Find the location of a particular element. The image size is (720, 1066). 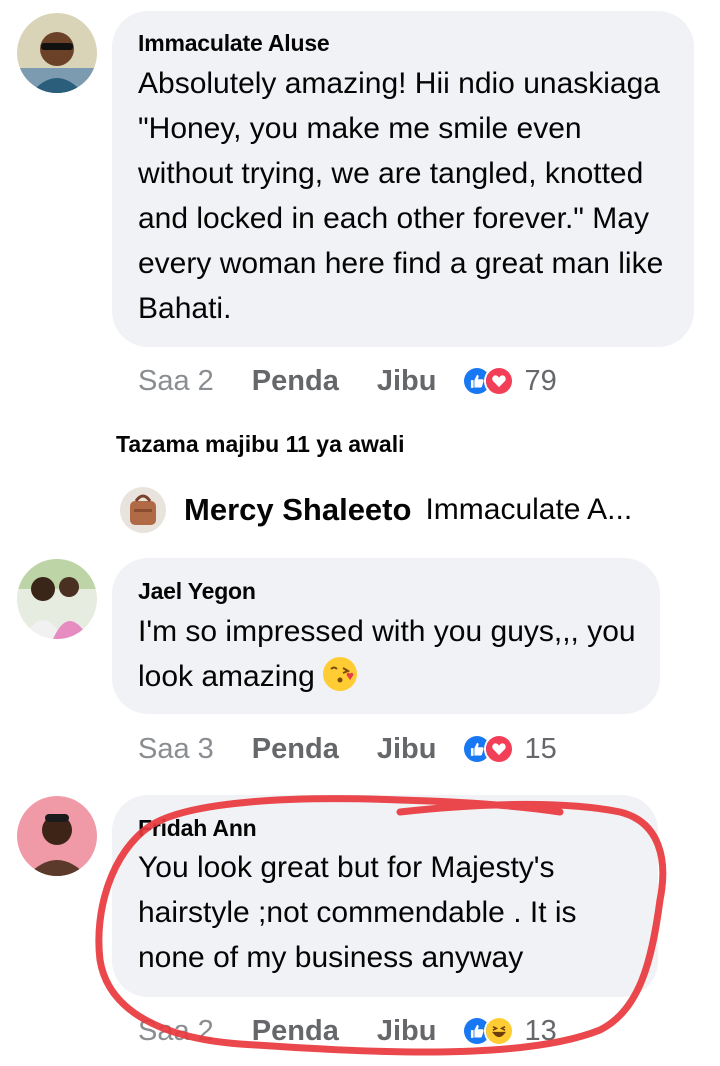

reaction-count: 13 is located at coordinates (540, 1031).